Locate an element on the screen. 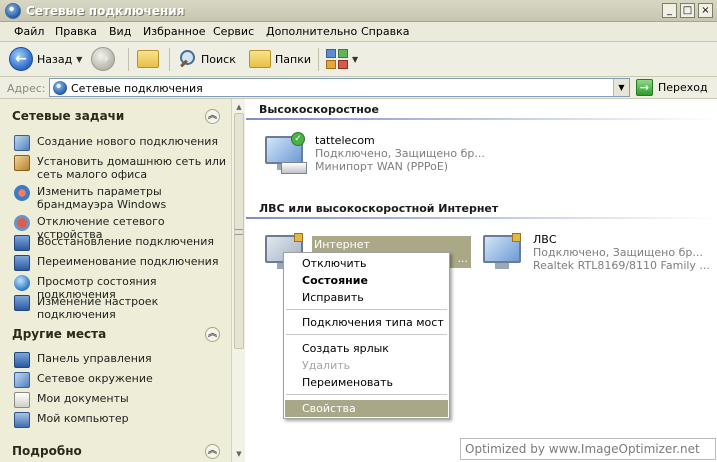 This screenshot has width=717, height=462. menu-advanced: Дополнительно is located at coordinates (311, 31).